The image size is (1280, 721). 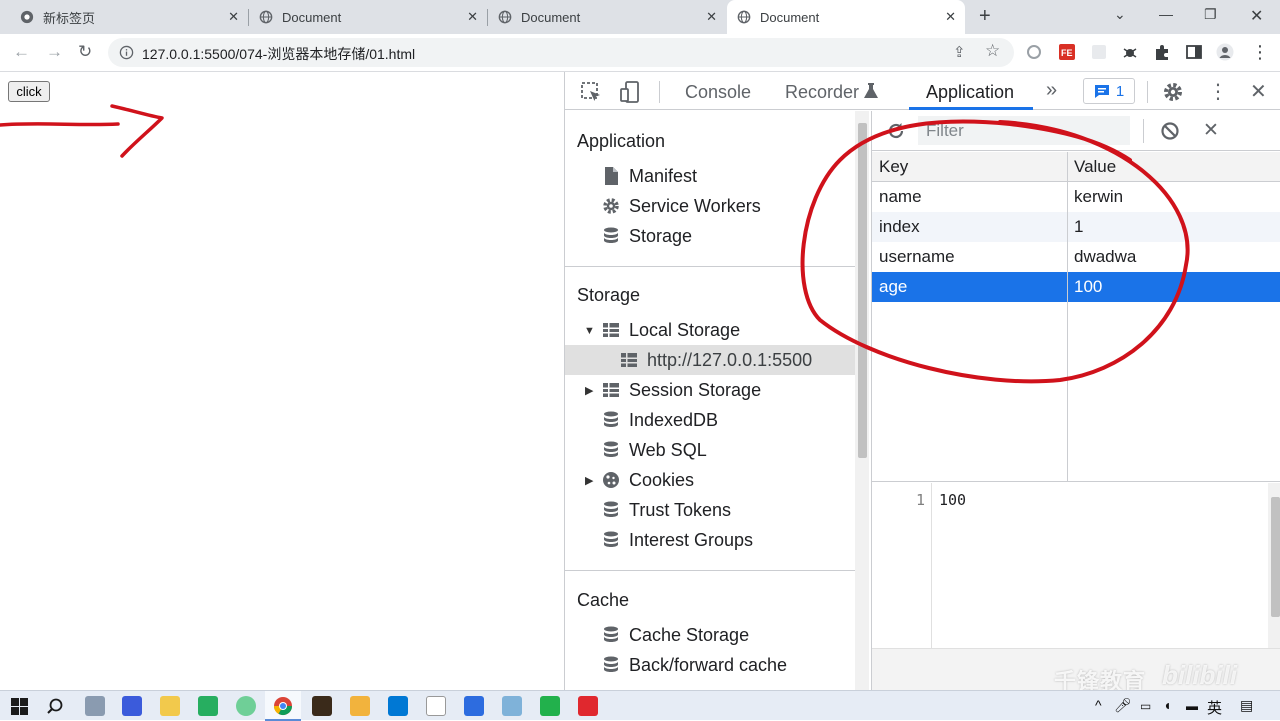 I want to click on flask-icon, so click(x=871, y=90).